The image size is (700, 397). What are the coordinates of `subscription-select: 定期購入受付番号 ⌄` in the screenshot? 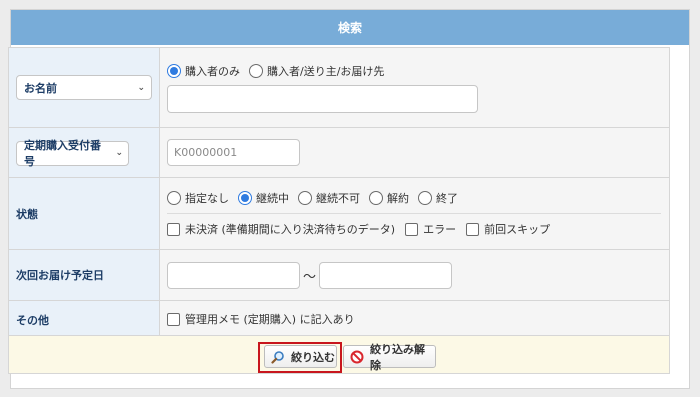 It's located at (72, 153).